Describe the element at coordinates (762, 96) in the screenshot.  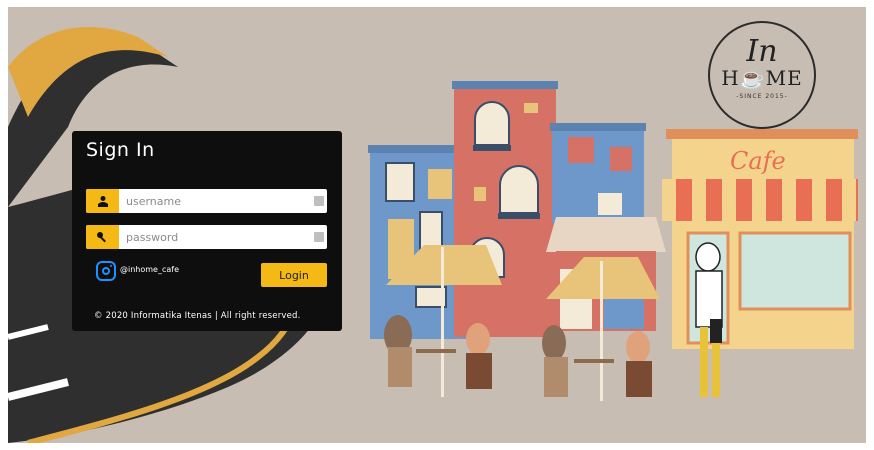
I see `logo-since: -SINCE 2015-` at that location.